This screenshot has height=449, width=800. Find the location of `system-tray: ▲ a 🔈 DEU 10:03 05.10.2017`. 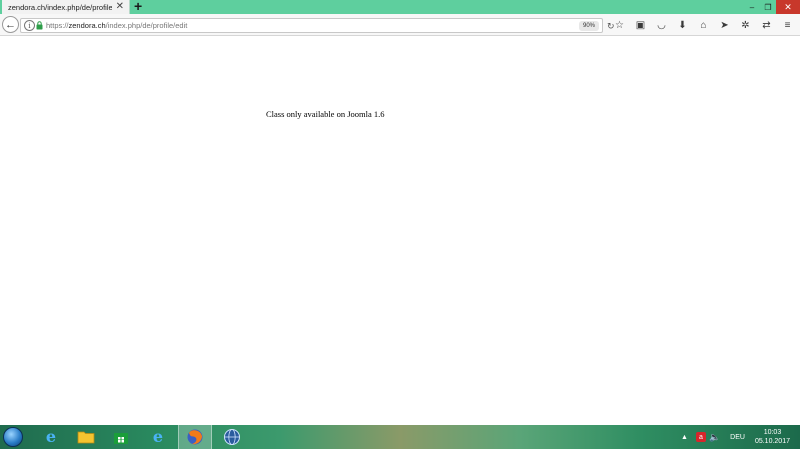

system-tray: ▲ a 🔈 DEU 10:03 05.10.2017 is located at coordinates (740, 437).